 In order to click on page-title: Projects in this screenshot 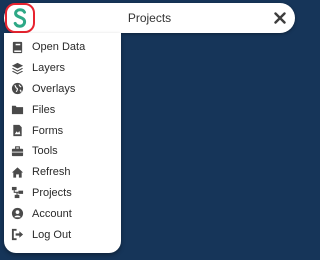, I will do `click(149, 18)`.